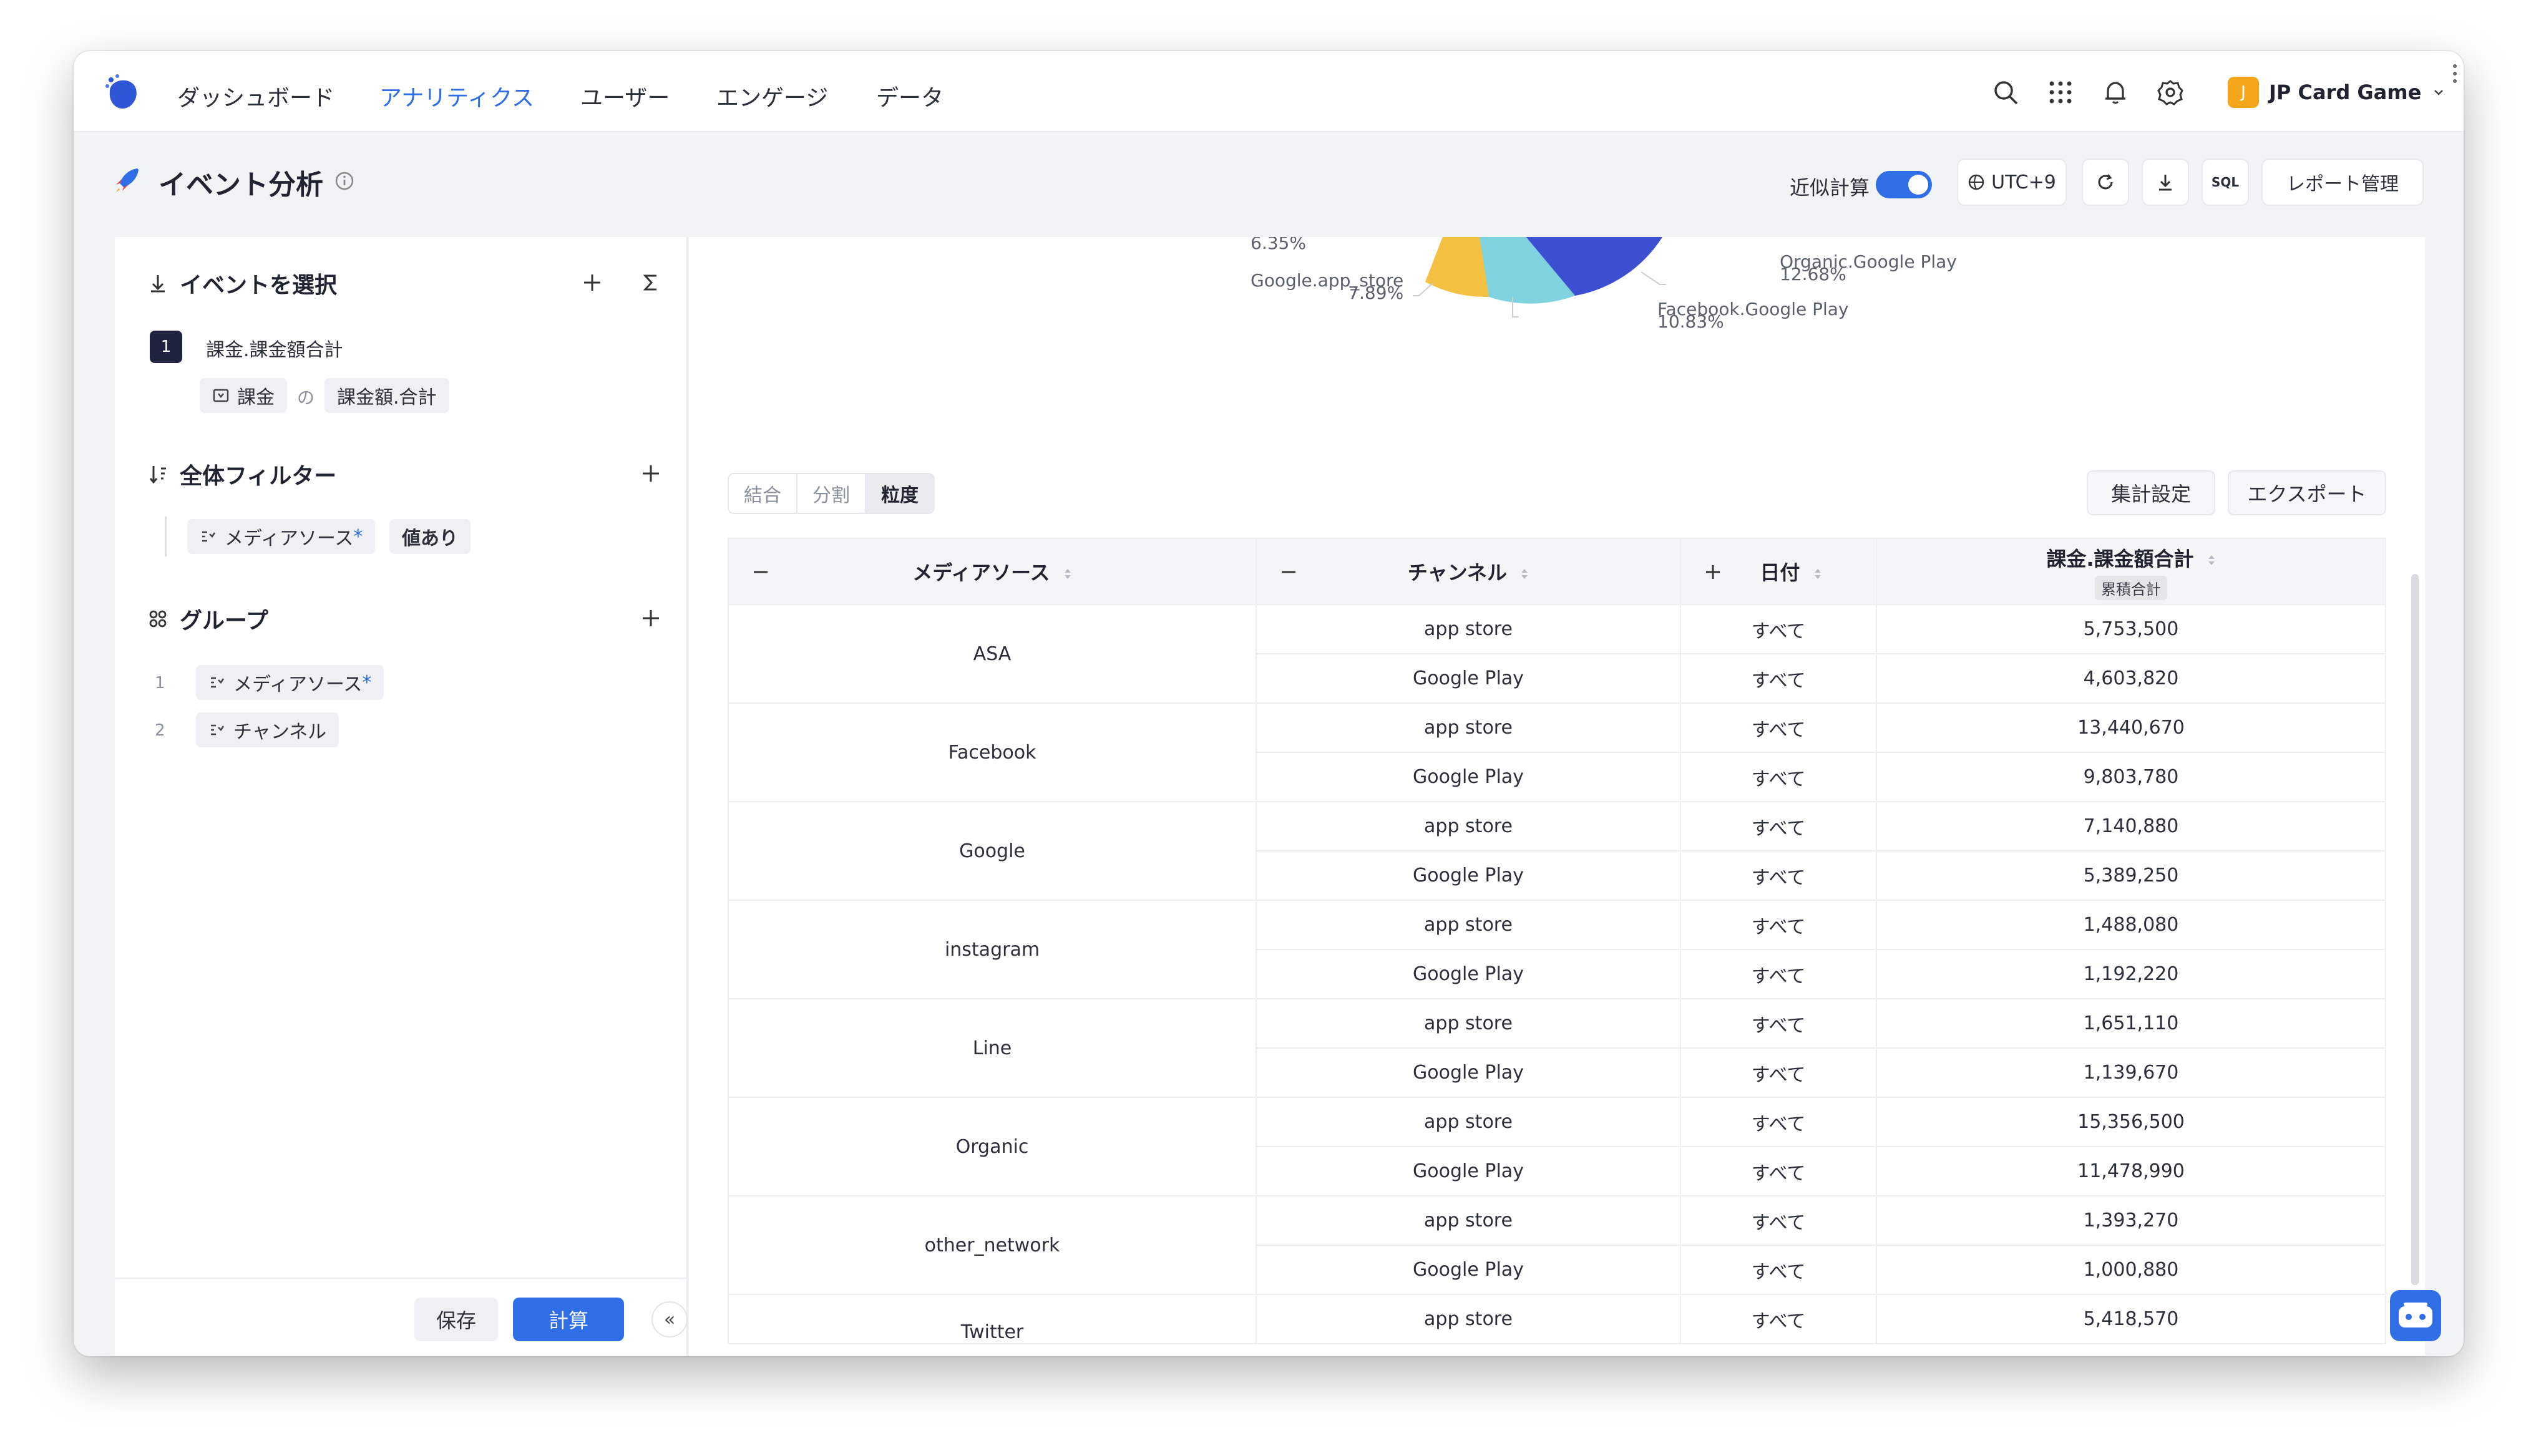 This screenshot has width=2536, height=1456. What do you see at coordinates (1557, 654) in the screenshot?
I see `table-row: ASA app store すべて 5,753,500` at bounding box center [1557, 654].